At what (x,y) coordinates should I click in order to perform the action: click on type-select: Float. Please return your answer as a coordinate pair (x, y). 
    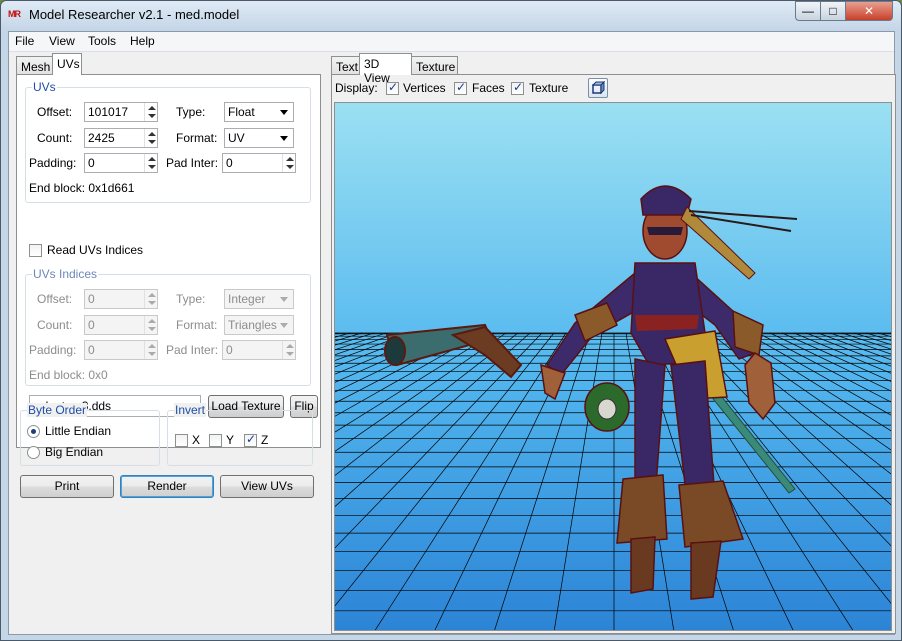
    Looking at the image, I should click on (259, 112).